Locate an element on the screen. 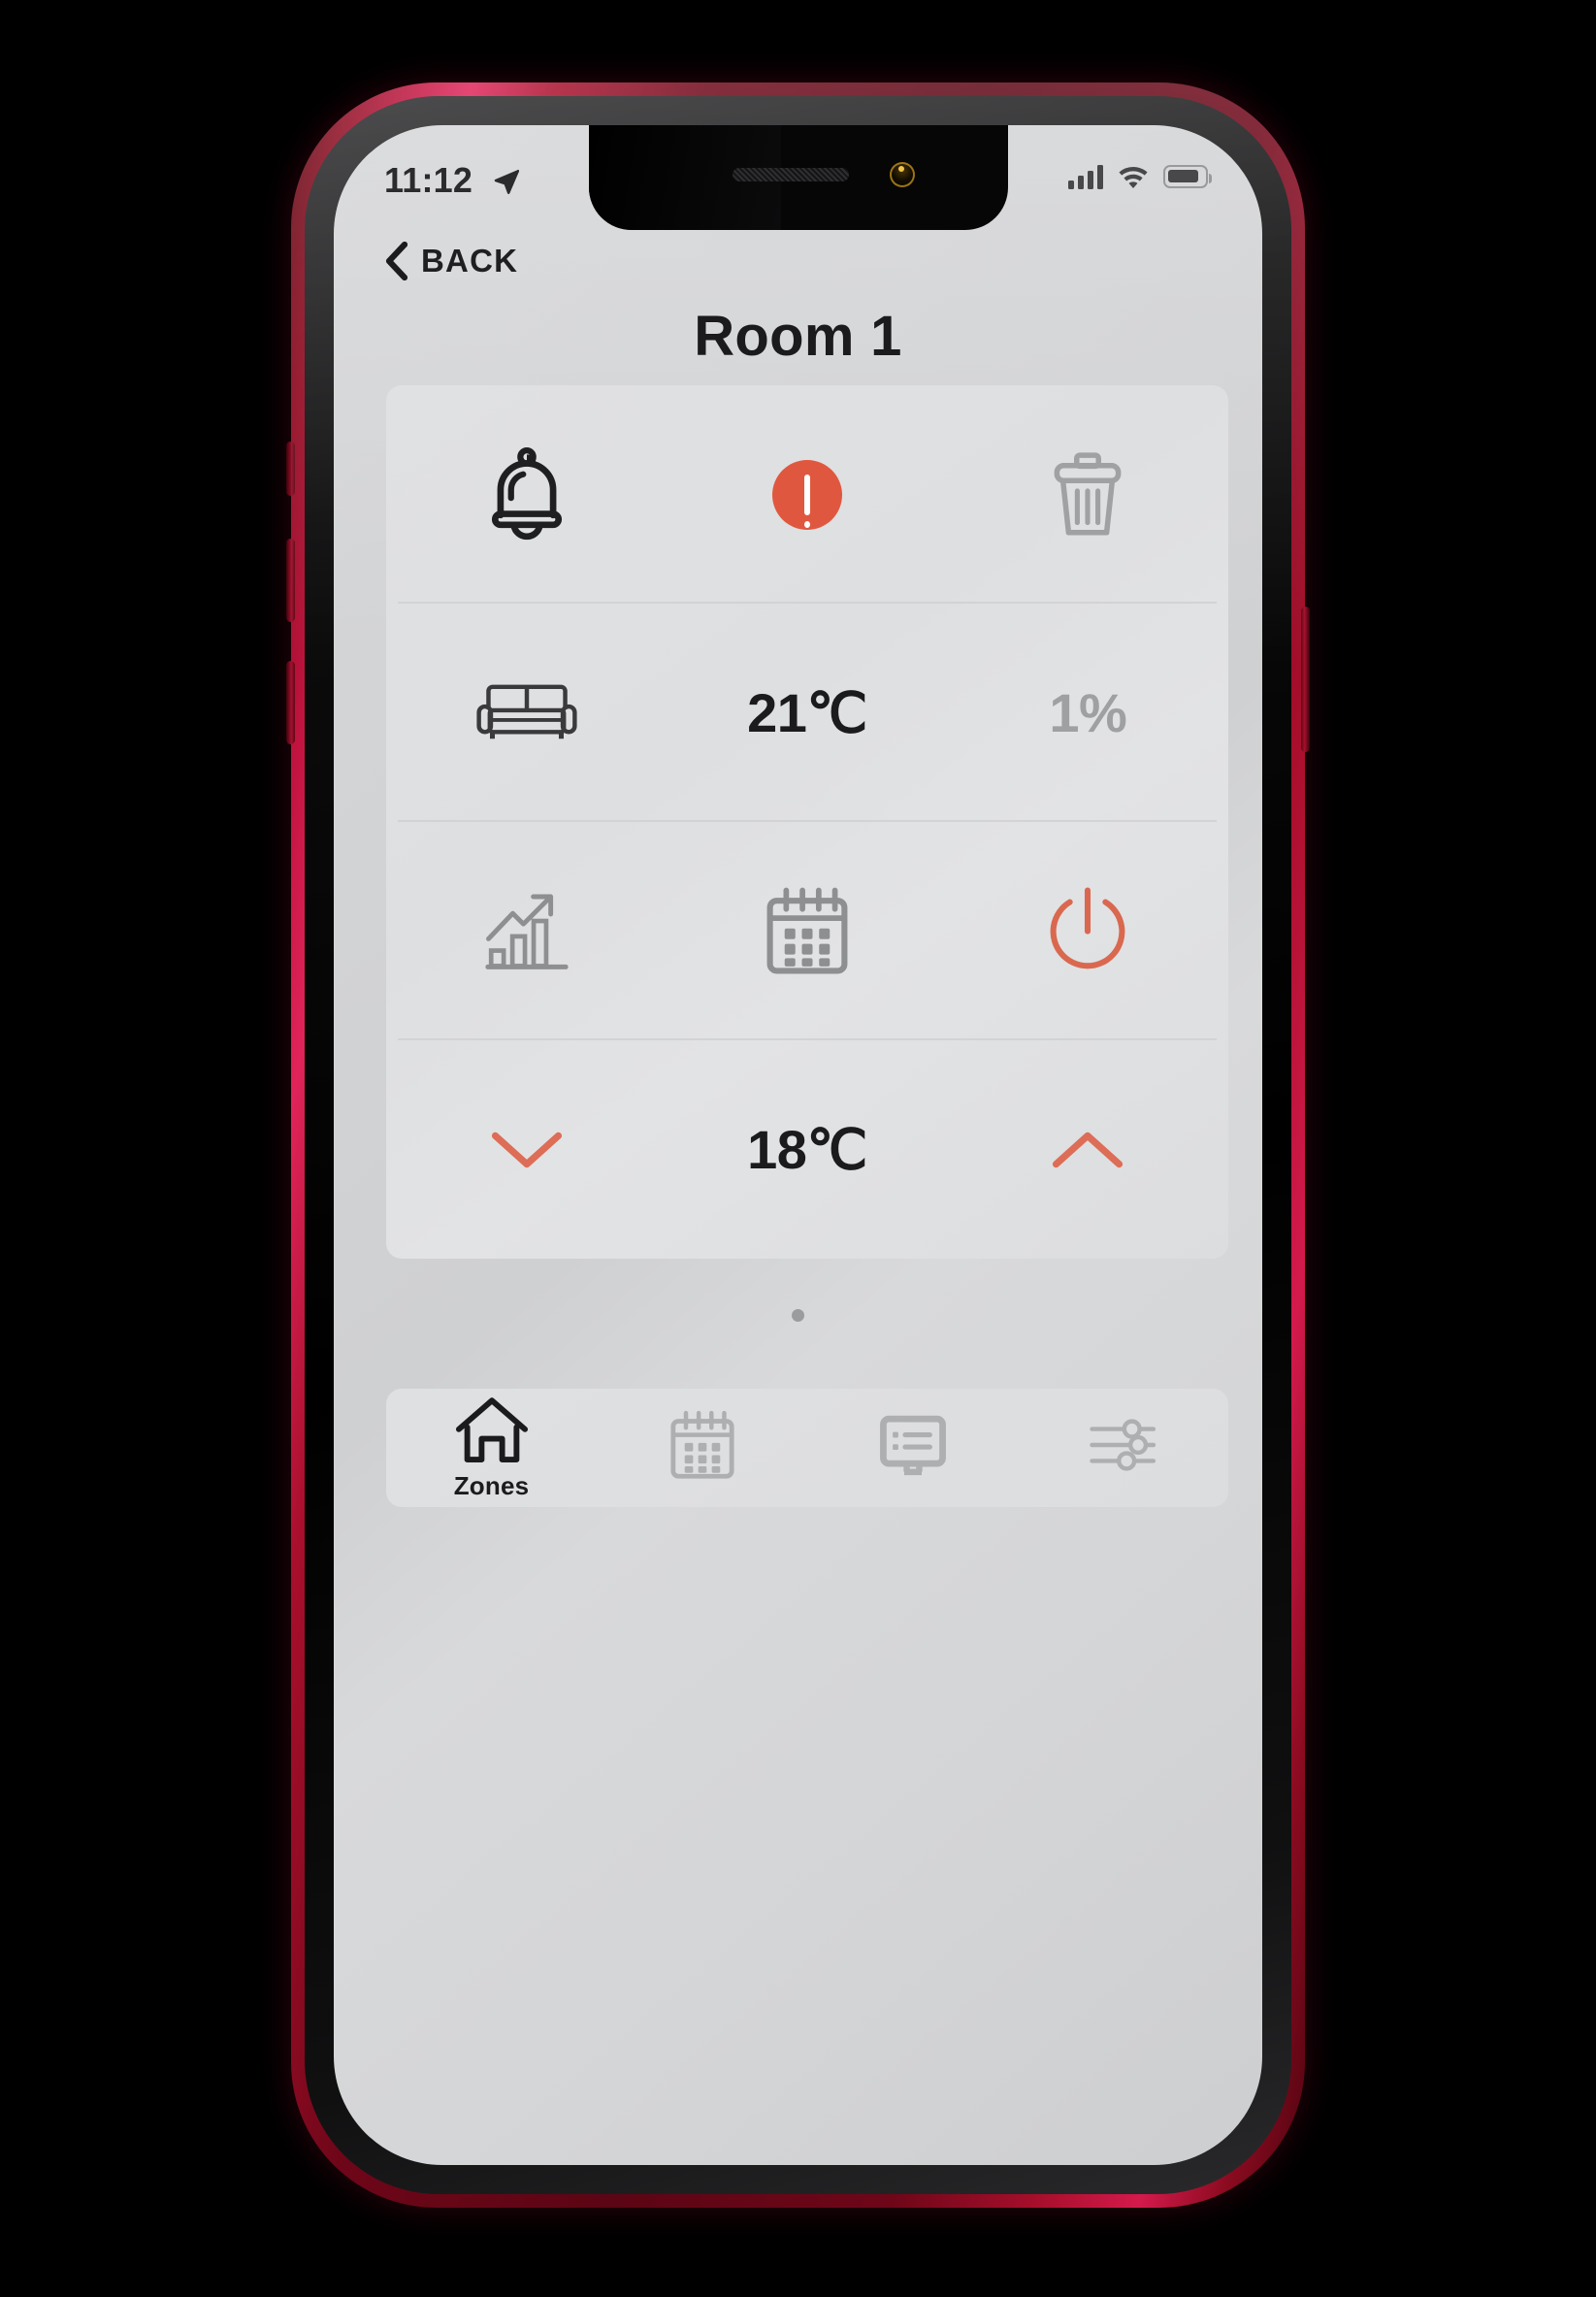 Image resolution: width=1596 pixels, height=2297 pixels. bottom-tab-bar: Zones is located at coordinates (807, 1448).